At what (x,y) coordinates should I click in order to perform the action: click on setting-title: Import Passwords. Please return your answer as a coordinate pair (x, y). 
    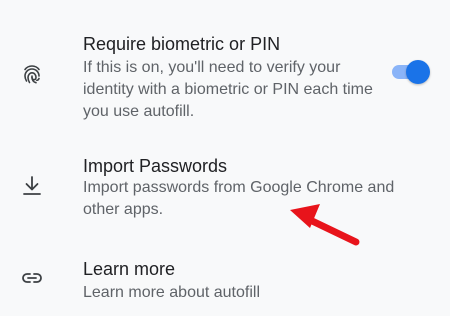
    Looking at the image, I should click on (155, 166).